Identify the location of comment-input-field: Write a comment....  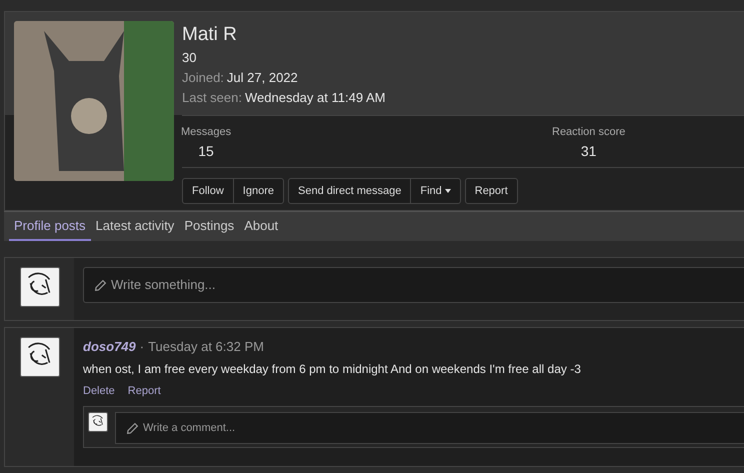
(429, 428).